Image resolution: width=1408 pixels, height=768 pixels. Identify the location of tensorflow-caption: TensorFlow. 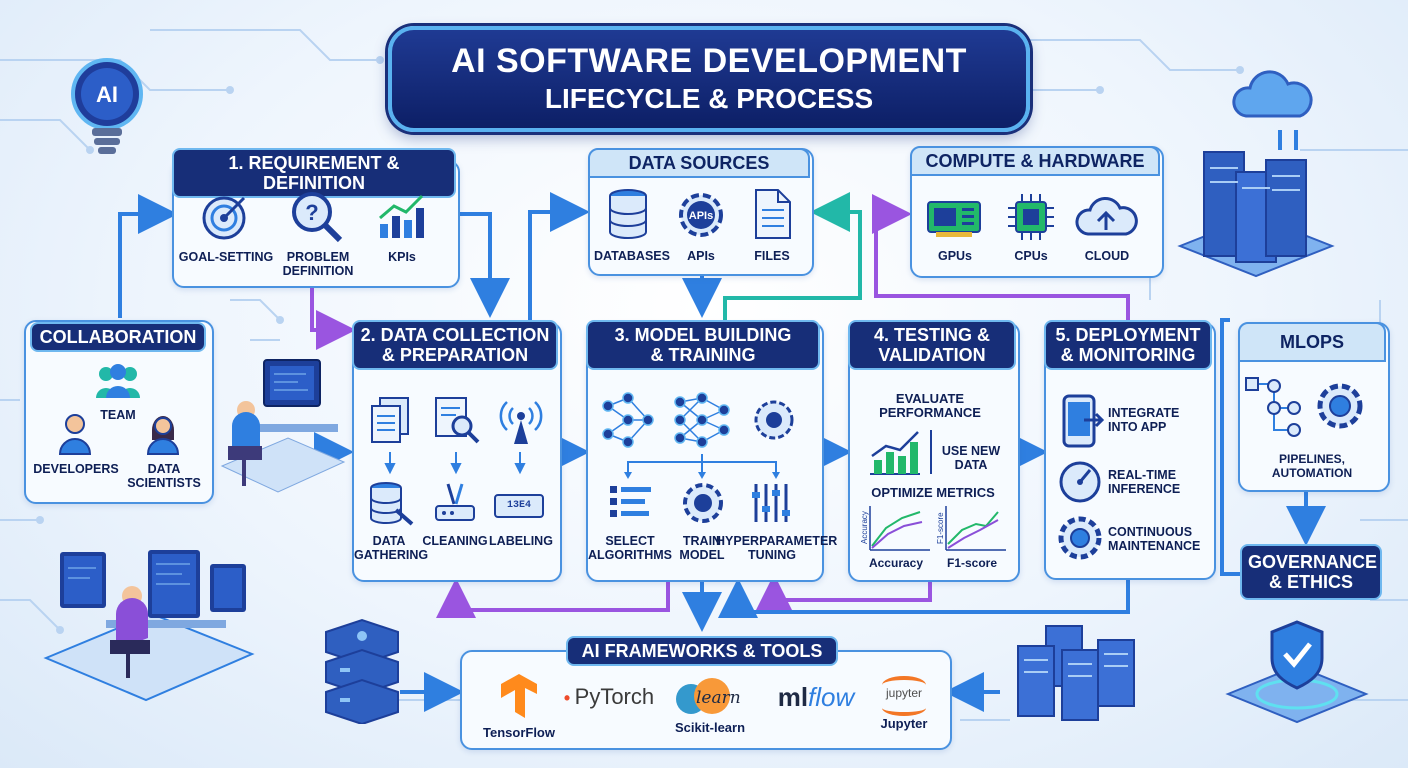
(519, 732).